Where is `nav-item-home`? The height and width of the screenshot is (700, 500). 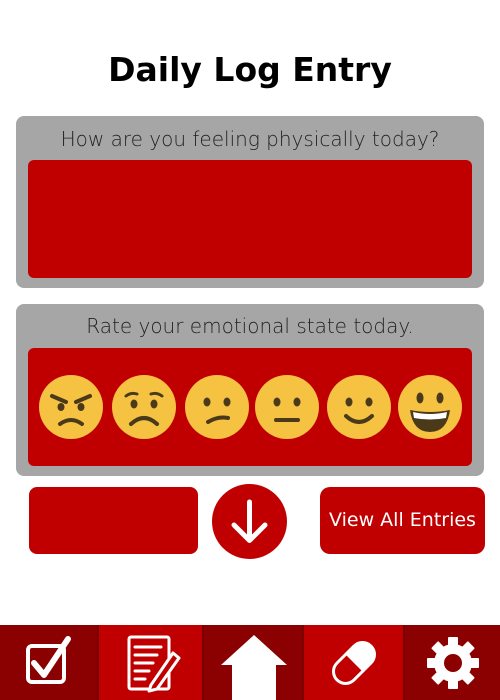 nav-item-home is located at coordinates (254, 662).